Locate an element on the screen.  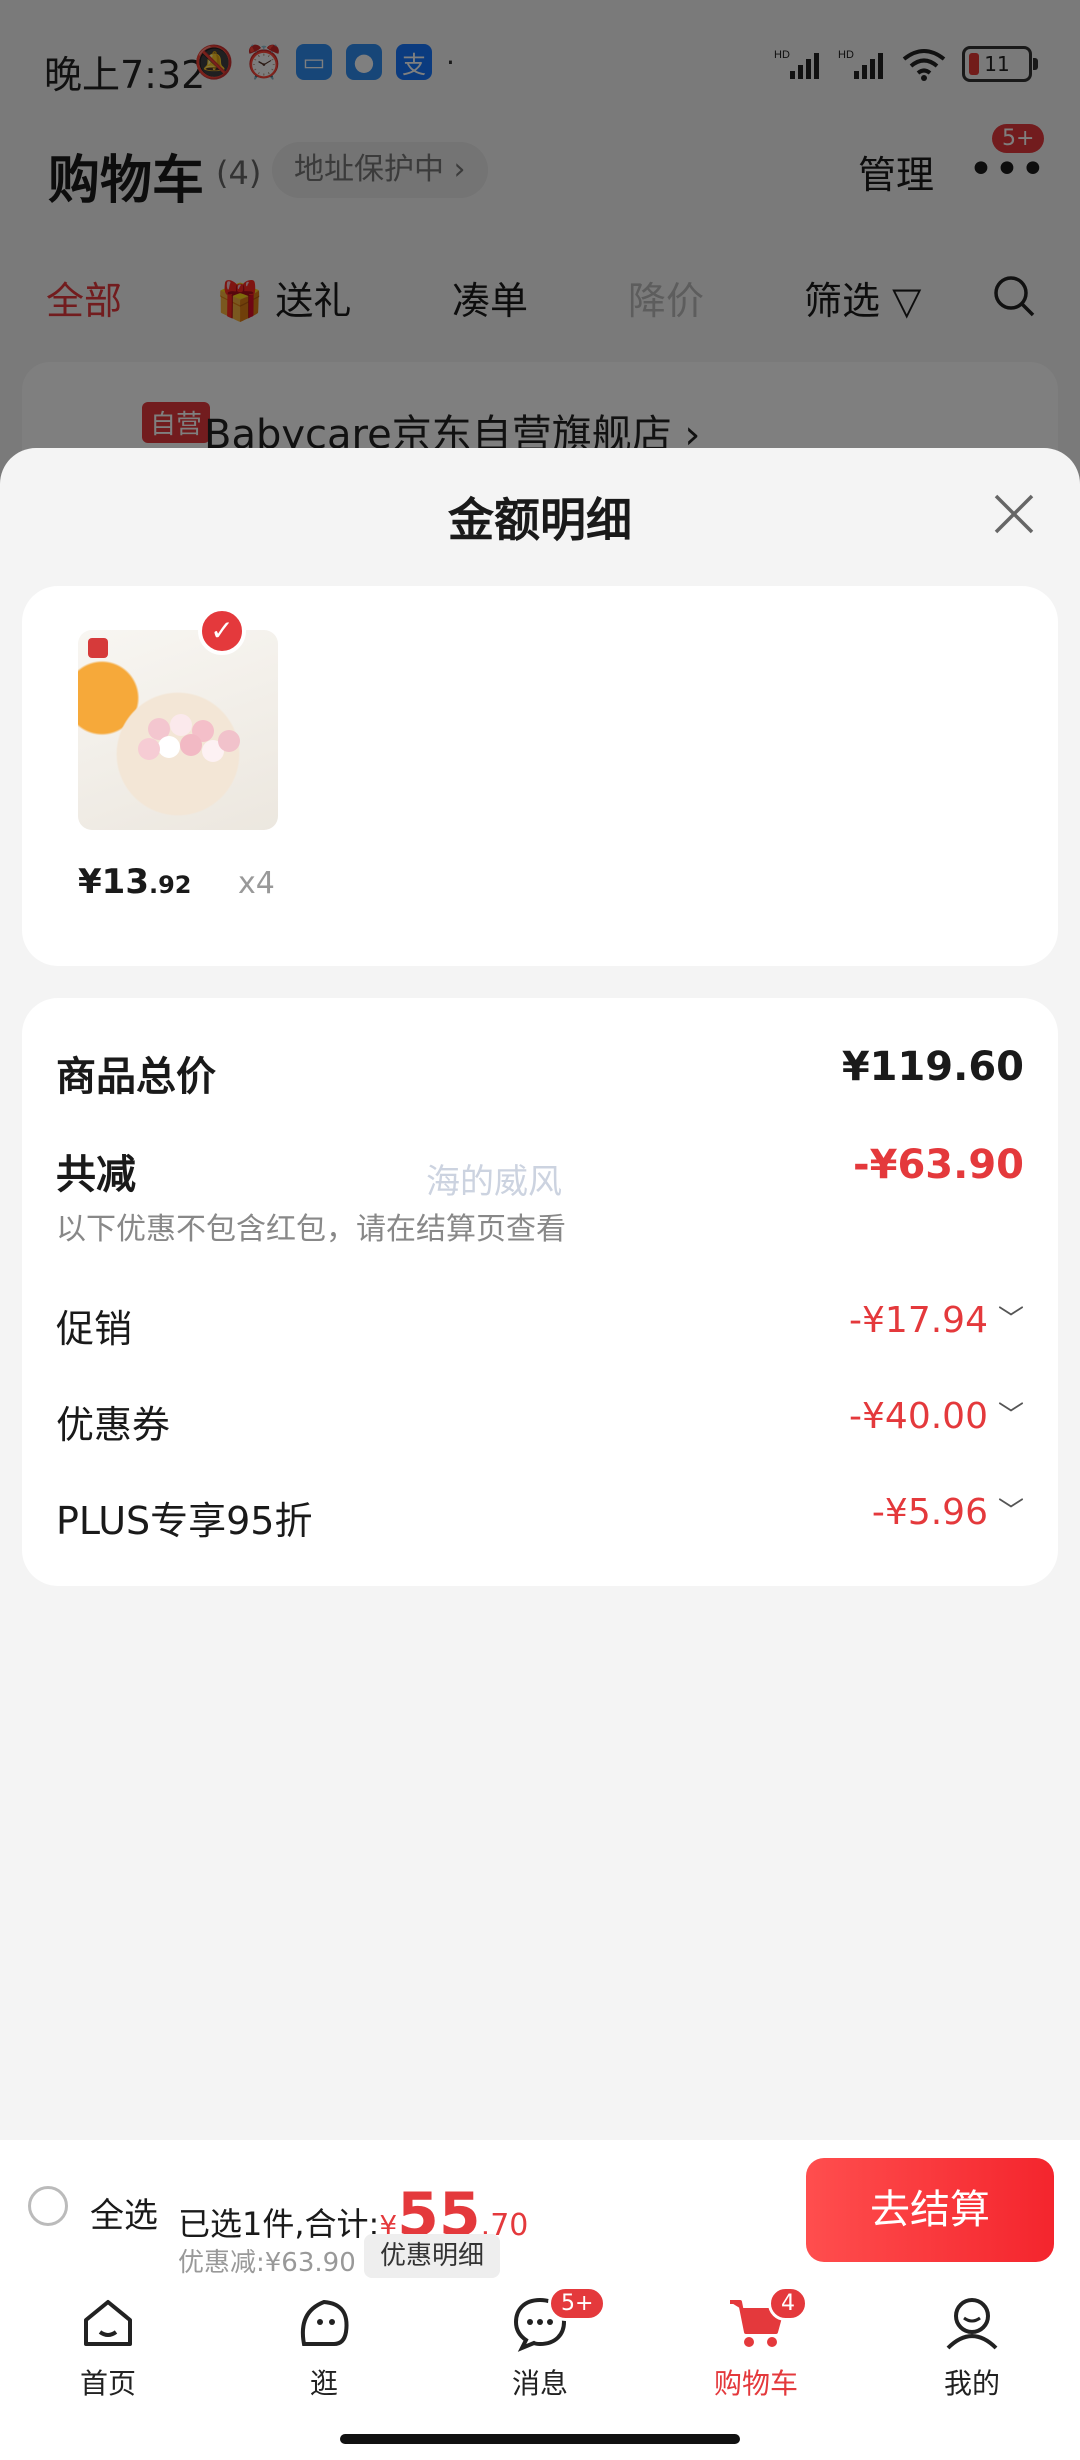
brand-logo is located at coordinates (98, 648).